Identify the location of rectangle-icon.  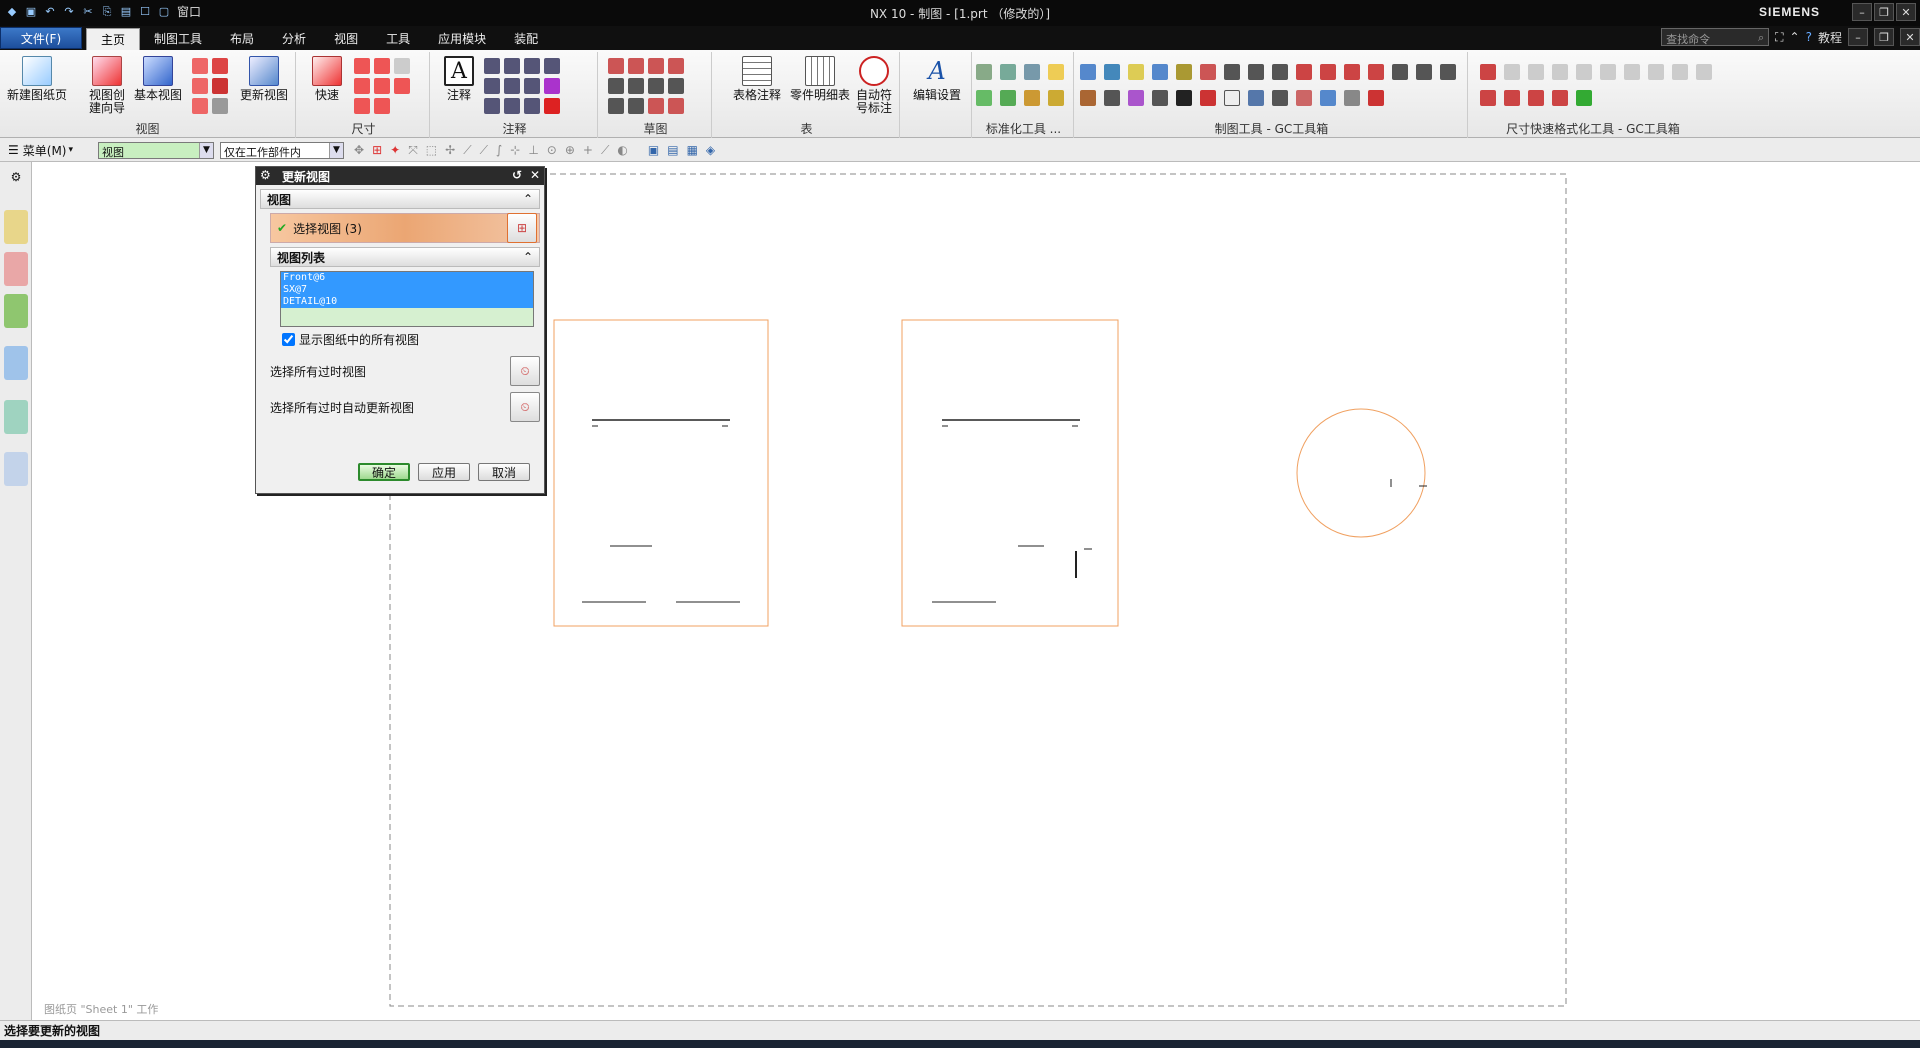
(636, 66).